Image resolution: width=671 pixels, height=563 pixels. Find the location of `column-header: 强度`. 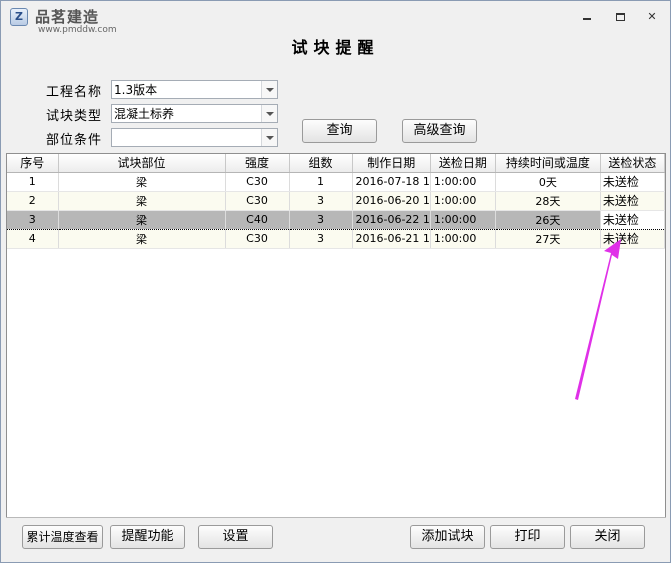

column-header: 强度 is located at coordinates (257, 163).